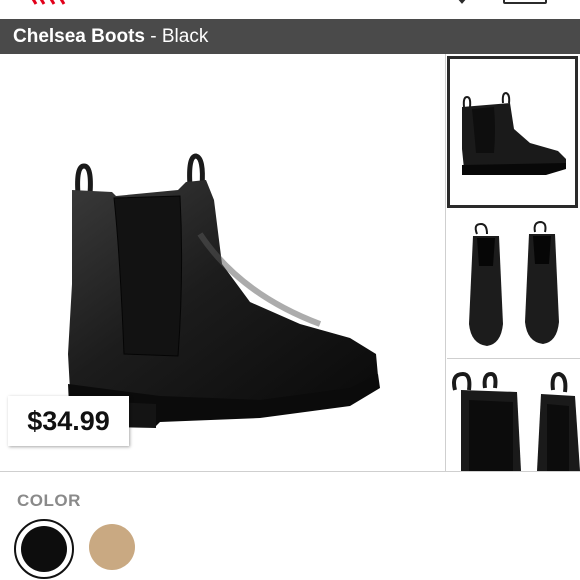 This screenshot has height=580, width=580. What do you see at coordinates (68, 421) in the screenshot?
I see `price-tag: $34.99` at bounding box center [68, 421].